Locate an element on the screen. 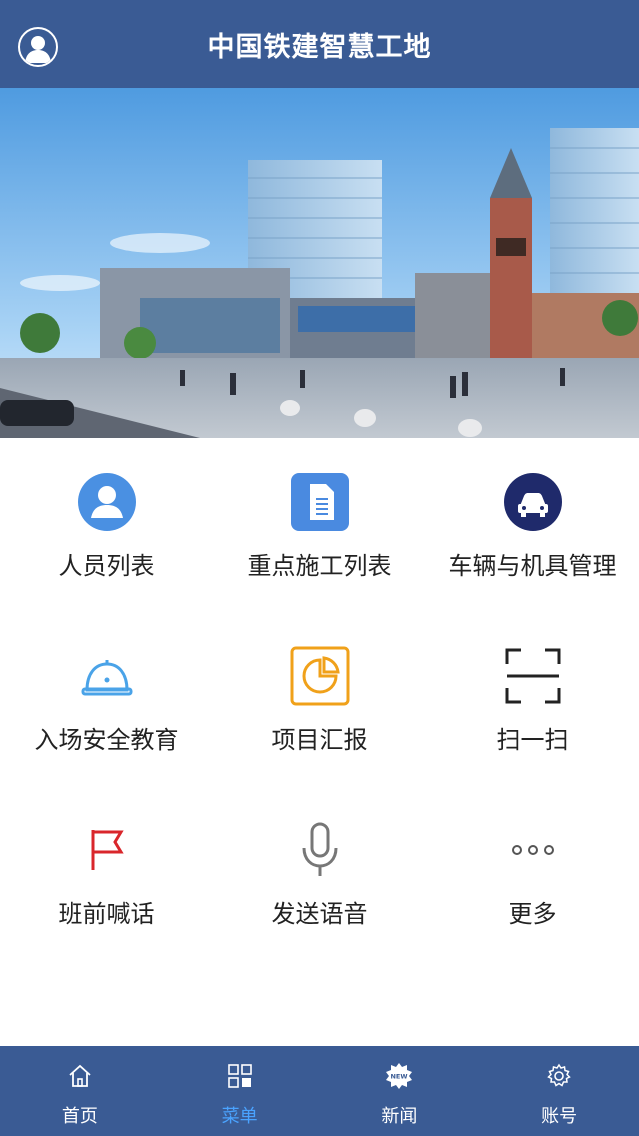 Image resolution: width=639 pixels, height=1136 pixels. menu-item-label: 项目汇报 is located at coordinates (319, 740).